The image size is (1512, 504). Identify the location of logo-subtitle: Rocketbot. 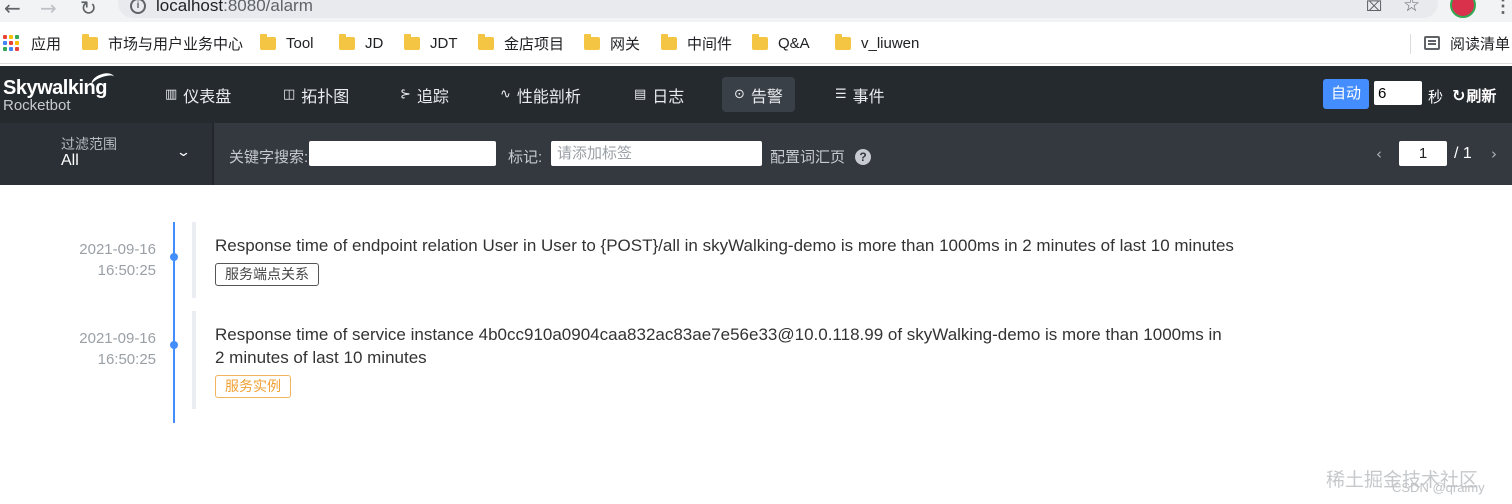
(37, 105).